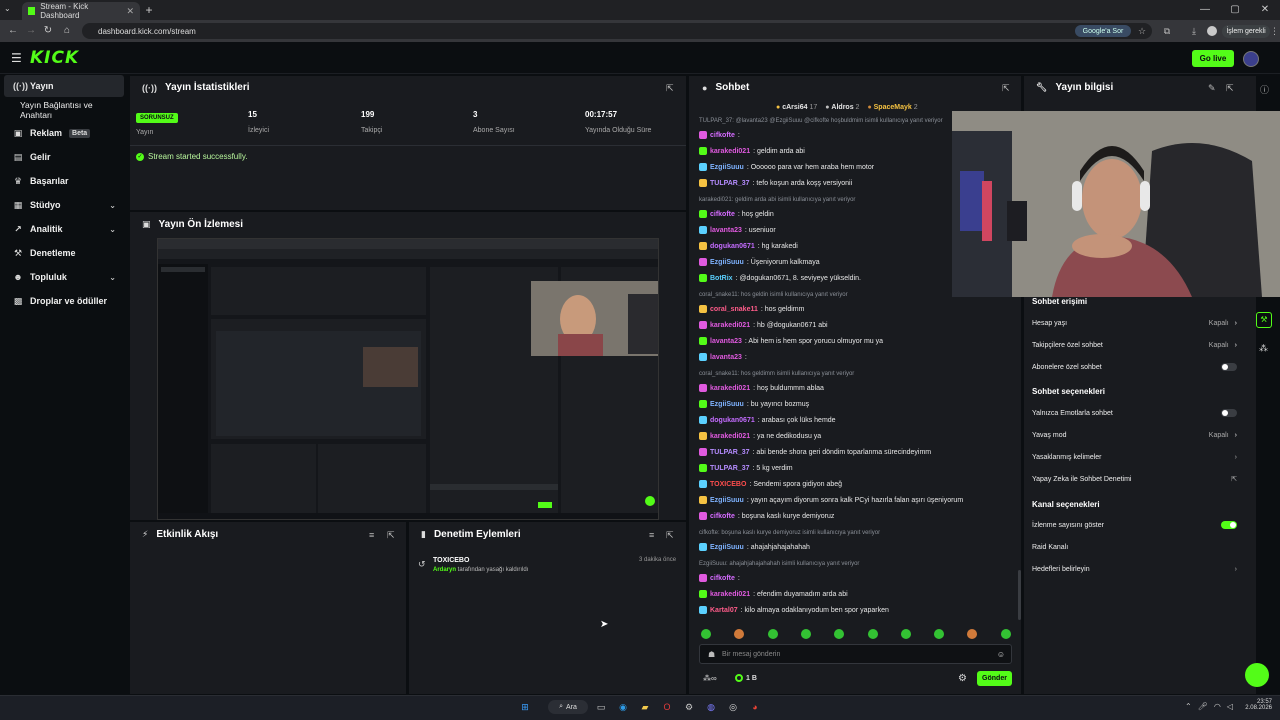  I want to click on obs-icon: ◎, so click(733, 707).